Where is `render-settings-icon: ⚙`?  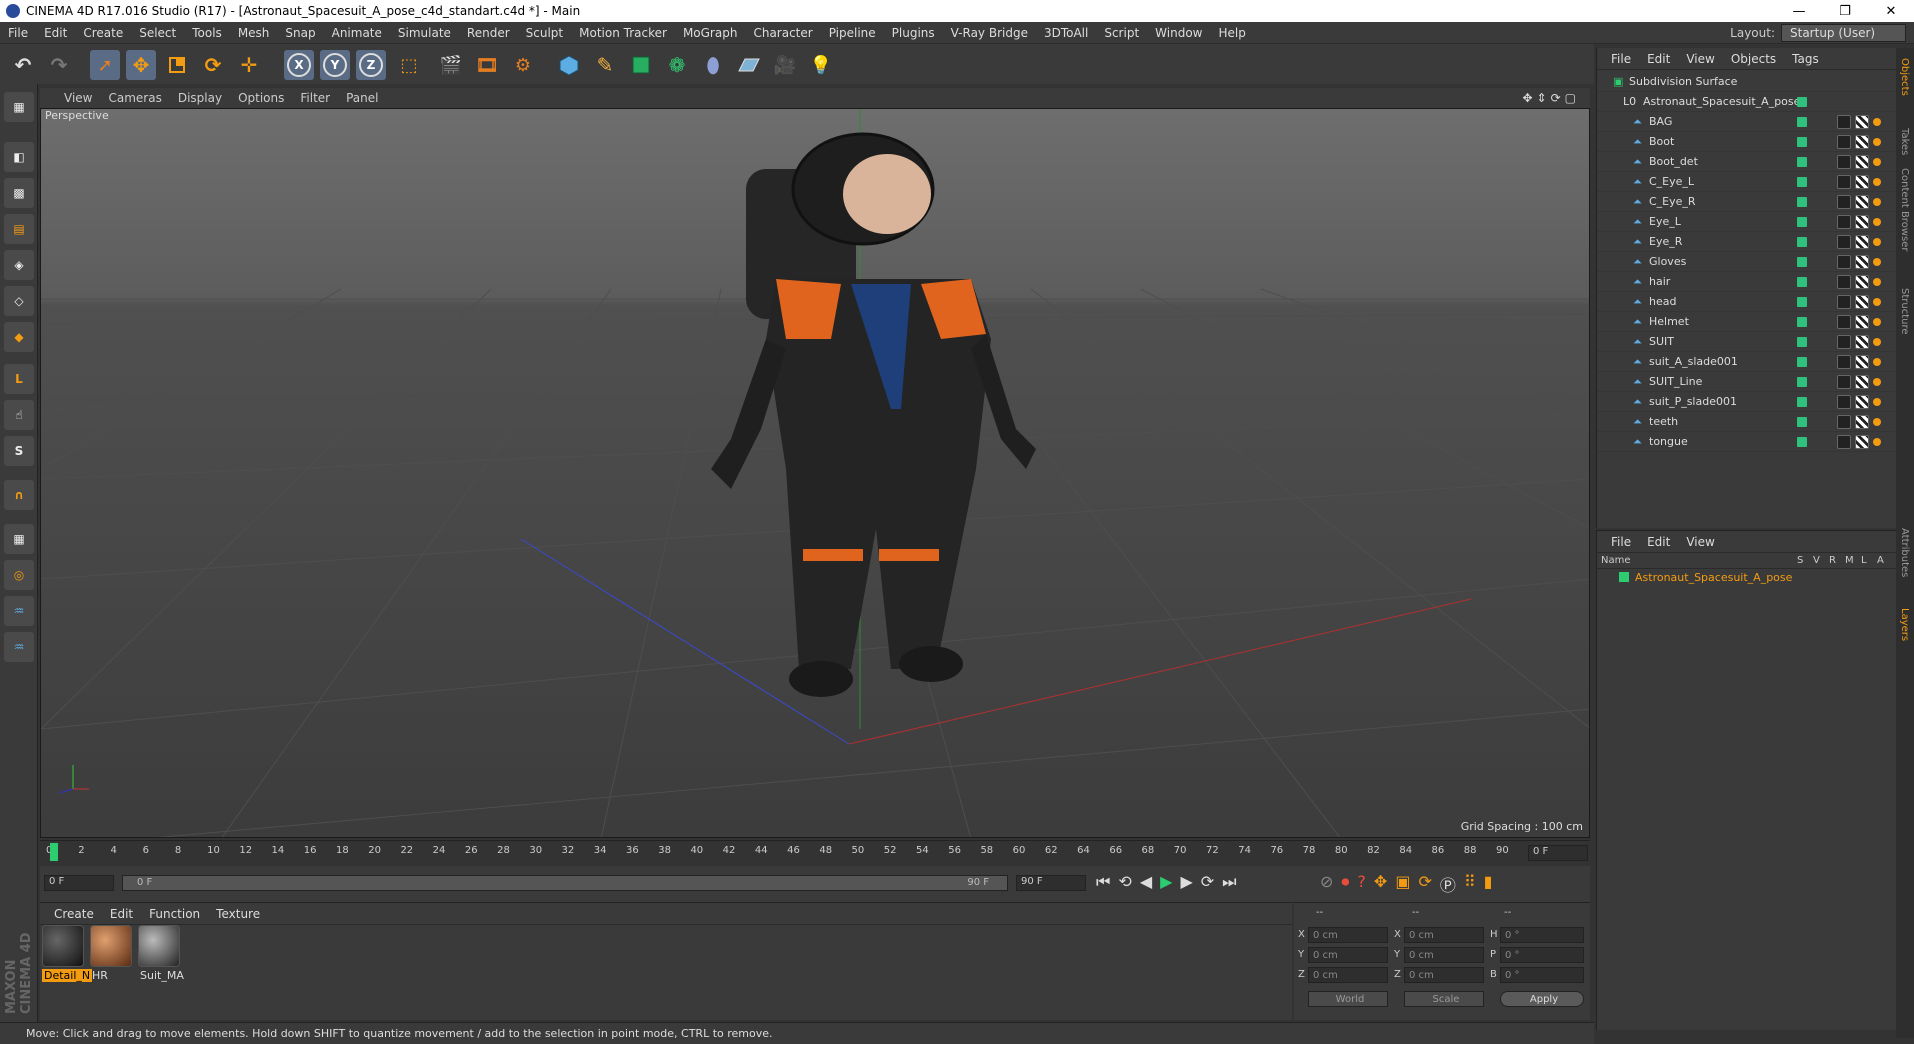 render-settings-icon: ⚙ is located at coordinates (523, 65).